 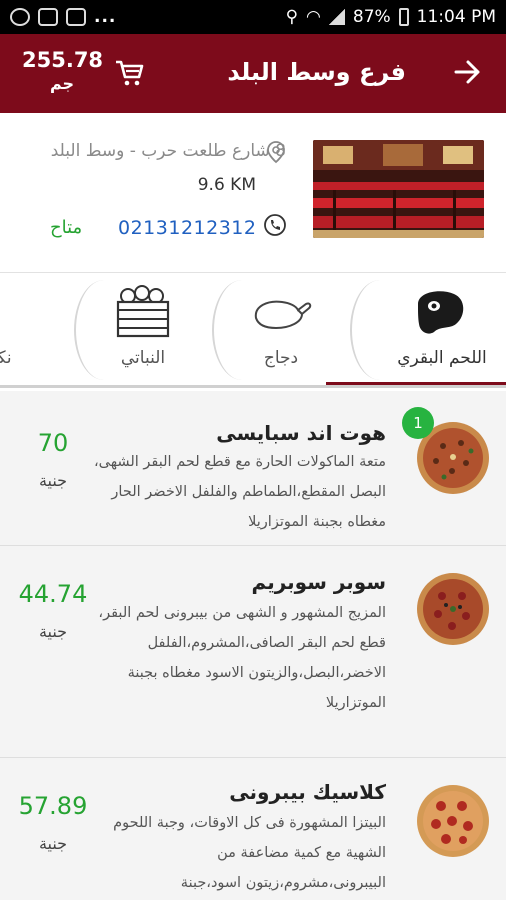 What do you see at coordinates (53, 443) in the screenshot?
I see `item-price: 70` at bounding box center [53, 443].